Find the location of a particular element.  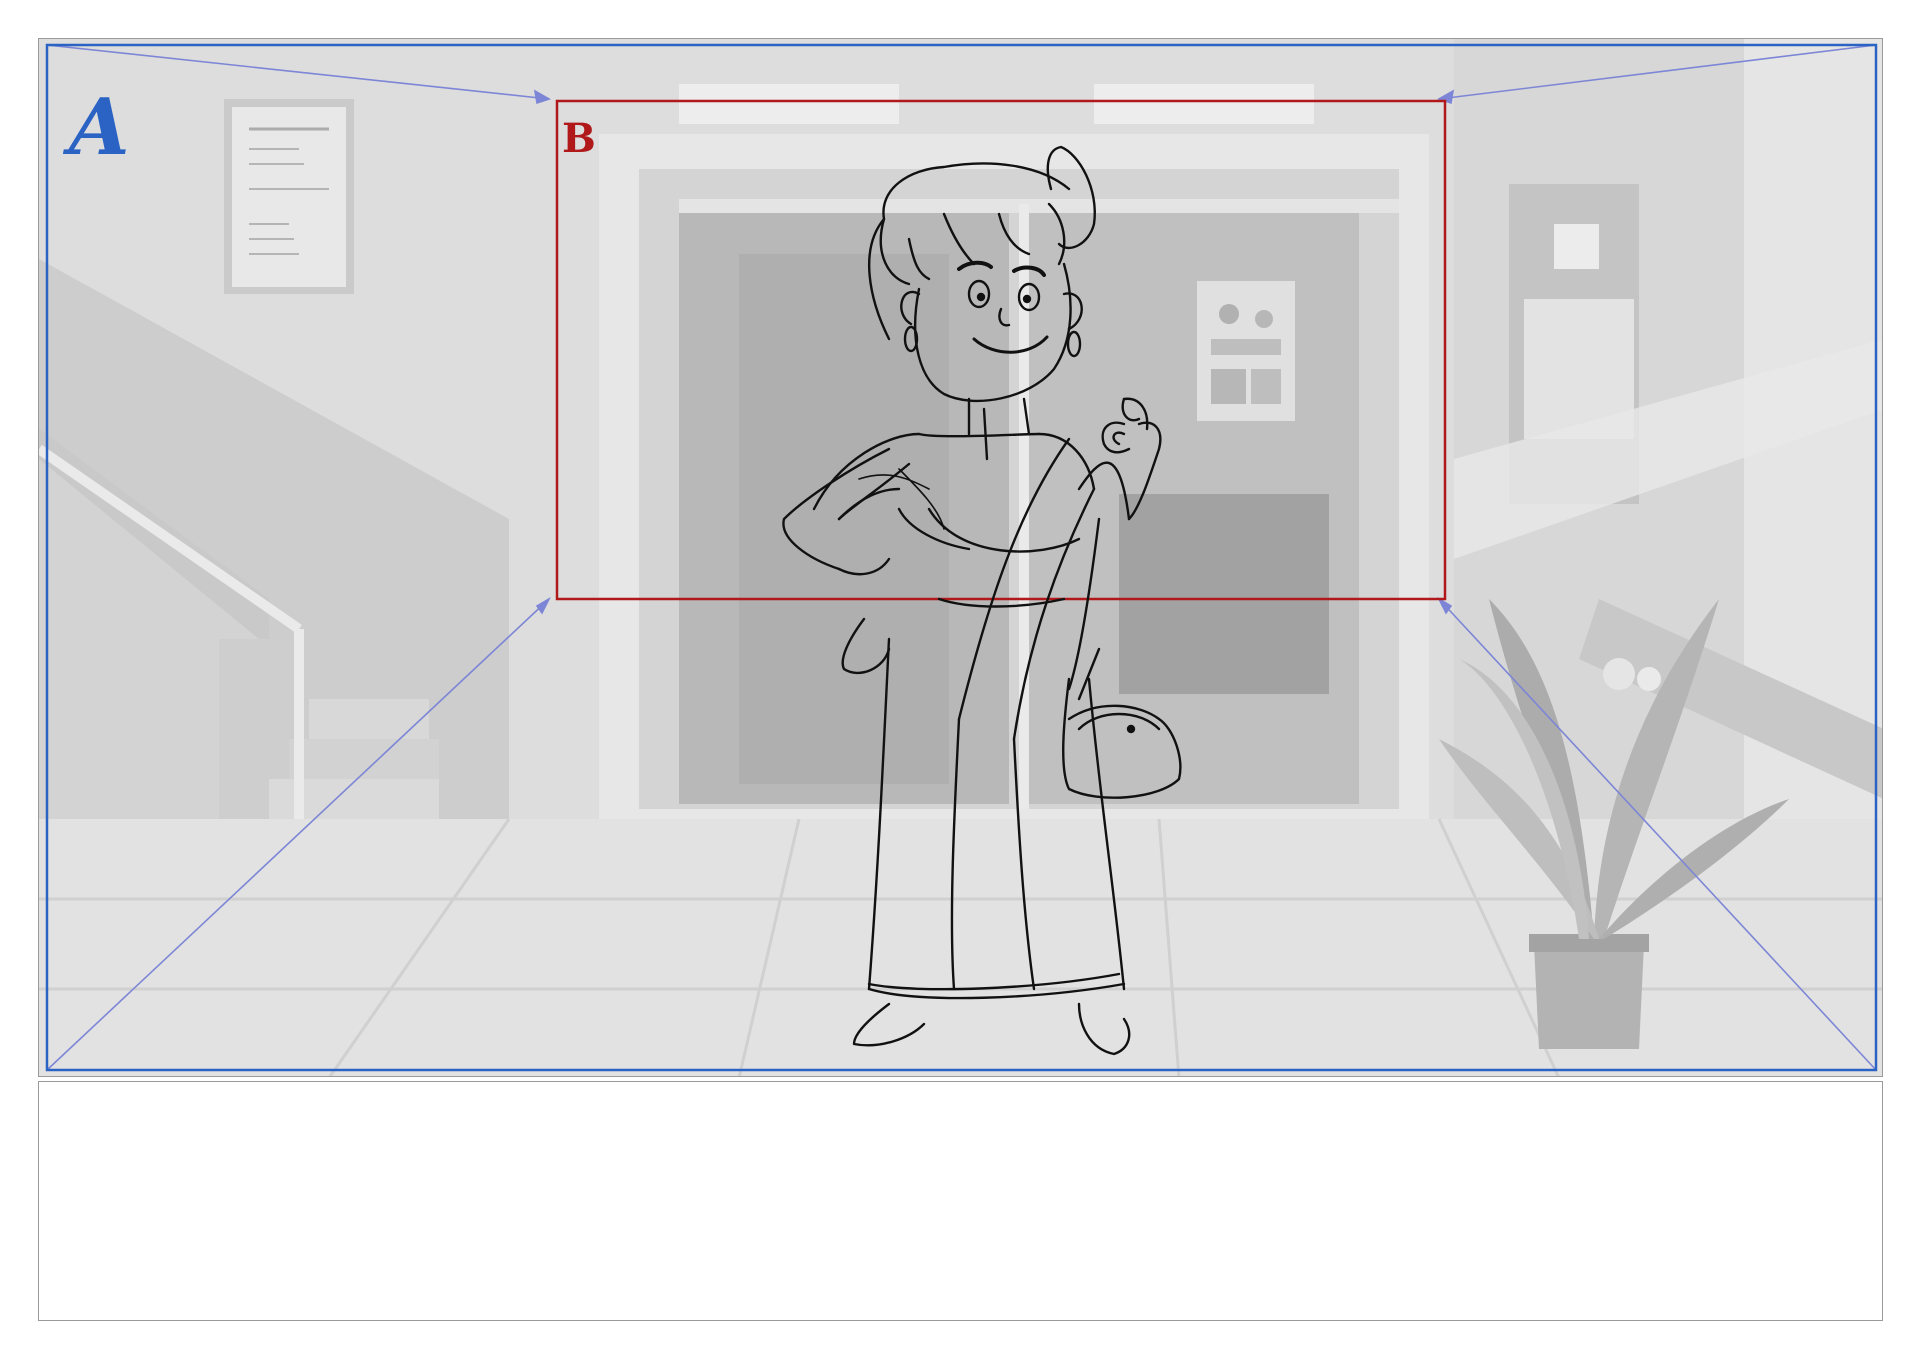

frame-a-label: A is located at coordinates (96, 127).